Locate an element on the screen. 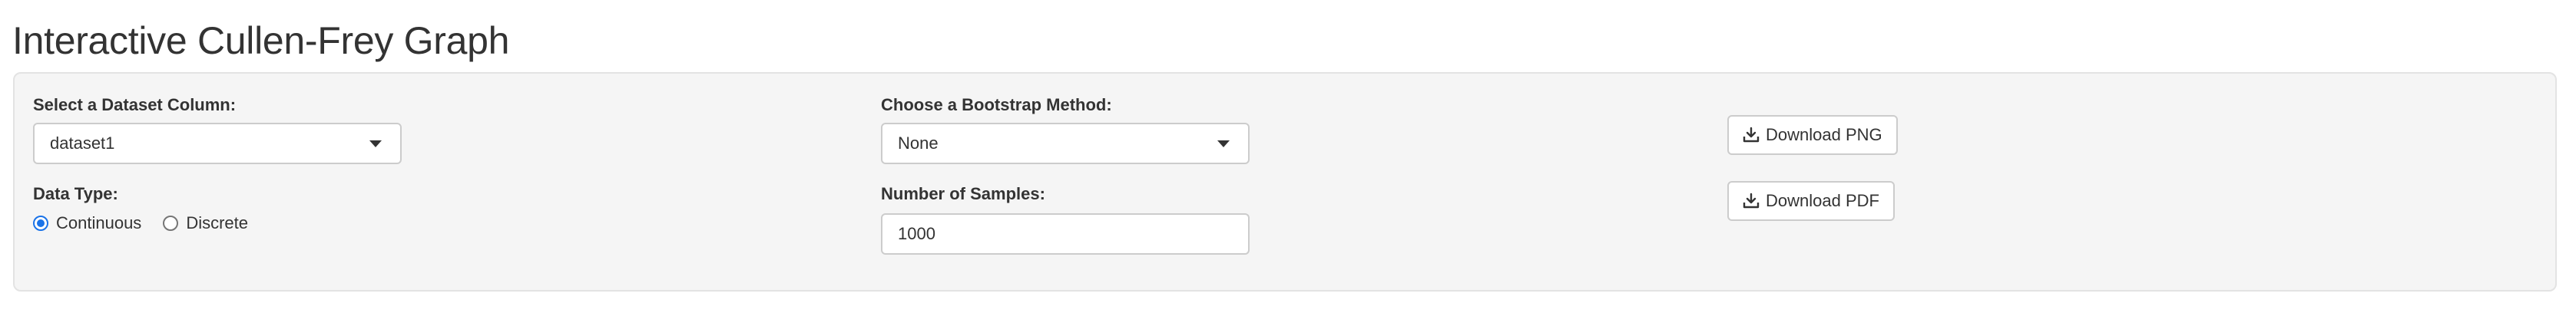 This screenshot has width=2576, height=313. radio-continuous-label: Continuous is located at coordinates (99, 223).